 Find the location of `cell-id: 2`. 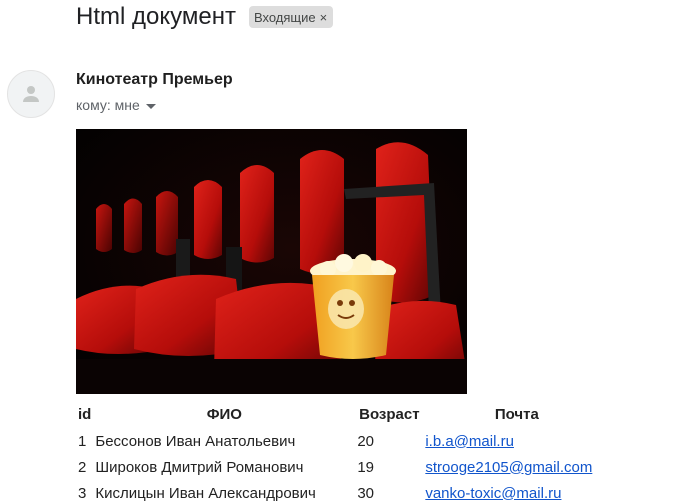

cell-id: 2 is located at coordinates (82, 467).